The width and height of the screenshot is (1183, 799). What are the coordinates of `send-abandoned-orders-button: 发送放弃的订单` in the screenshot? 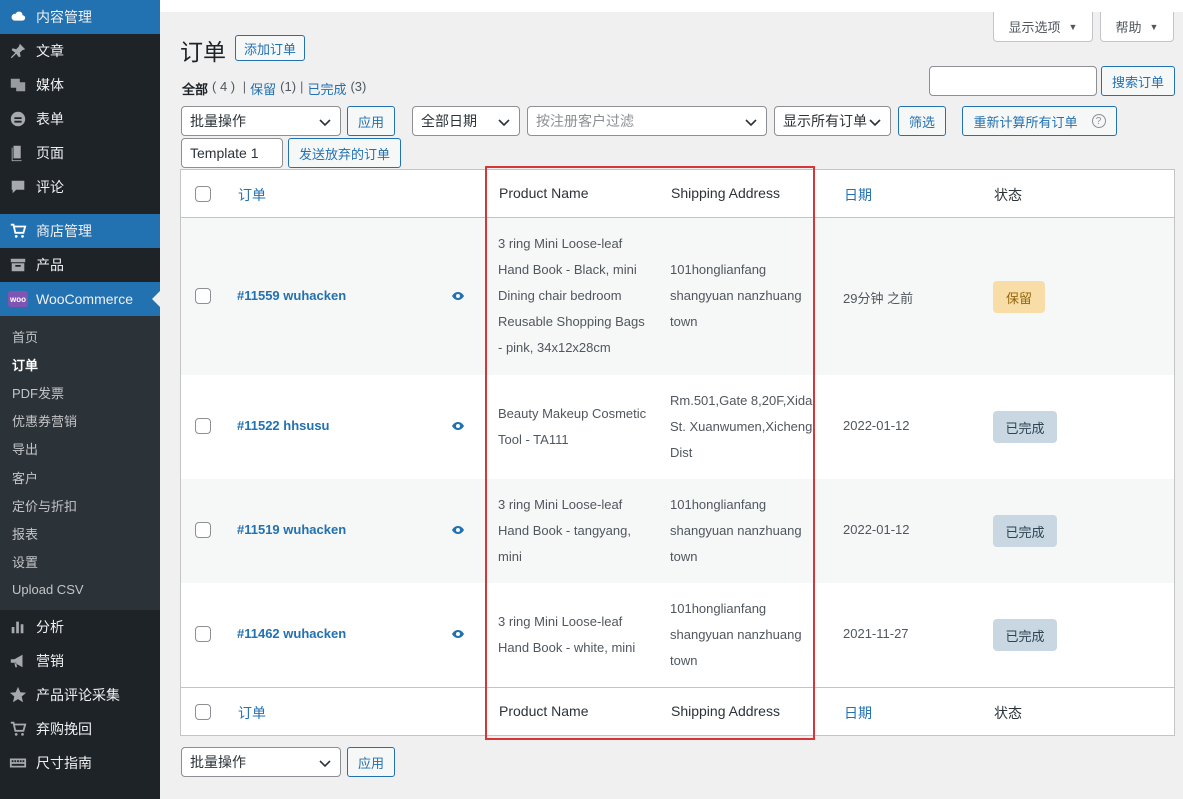 It's located at (344, 153).